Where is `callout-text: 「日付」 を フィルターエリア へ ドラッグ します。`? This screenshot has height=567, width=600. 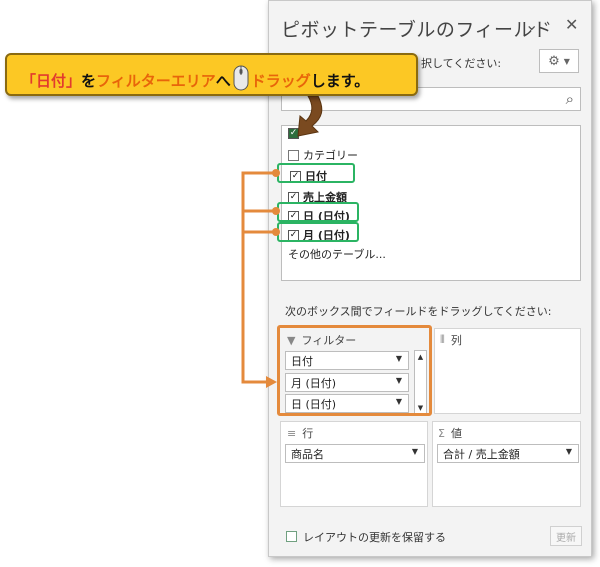 callout-text: 「日付」 を フィルターエリア へ ドラッグ します。 is located at coordinates (195, 80).